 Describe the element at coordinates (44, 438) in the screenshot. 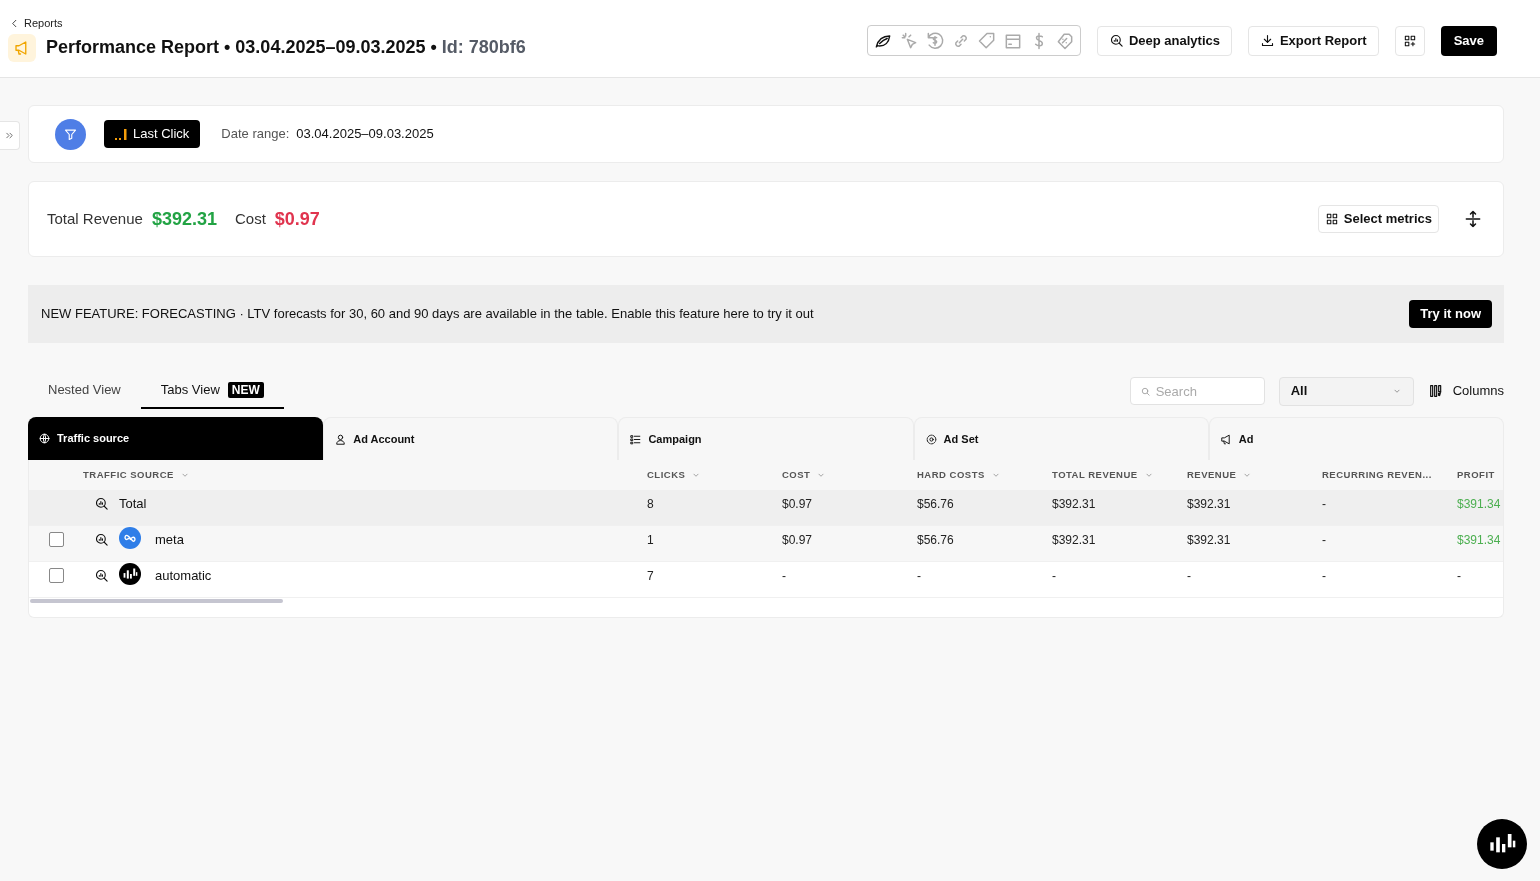

I see `globe-icon` at that location.